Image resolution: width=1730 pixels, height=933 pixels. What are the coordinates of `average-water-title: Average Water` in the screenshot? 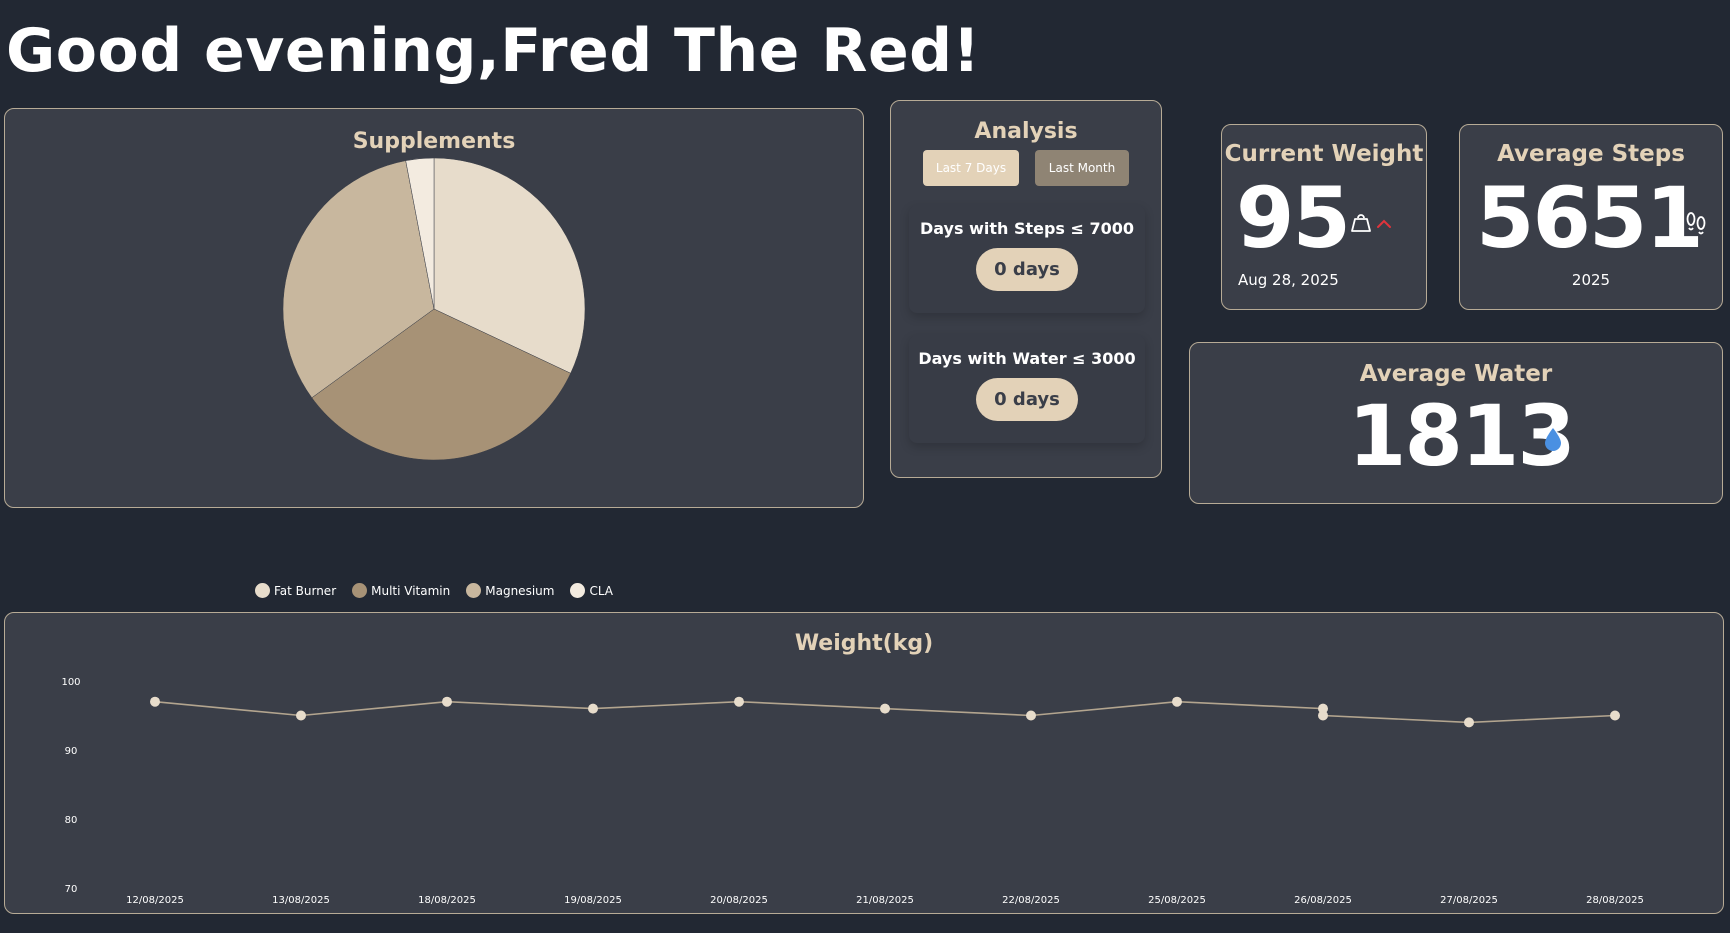 It's located at (1456, 374).